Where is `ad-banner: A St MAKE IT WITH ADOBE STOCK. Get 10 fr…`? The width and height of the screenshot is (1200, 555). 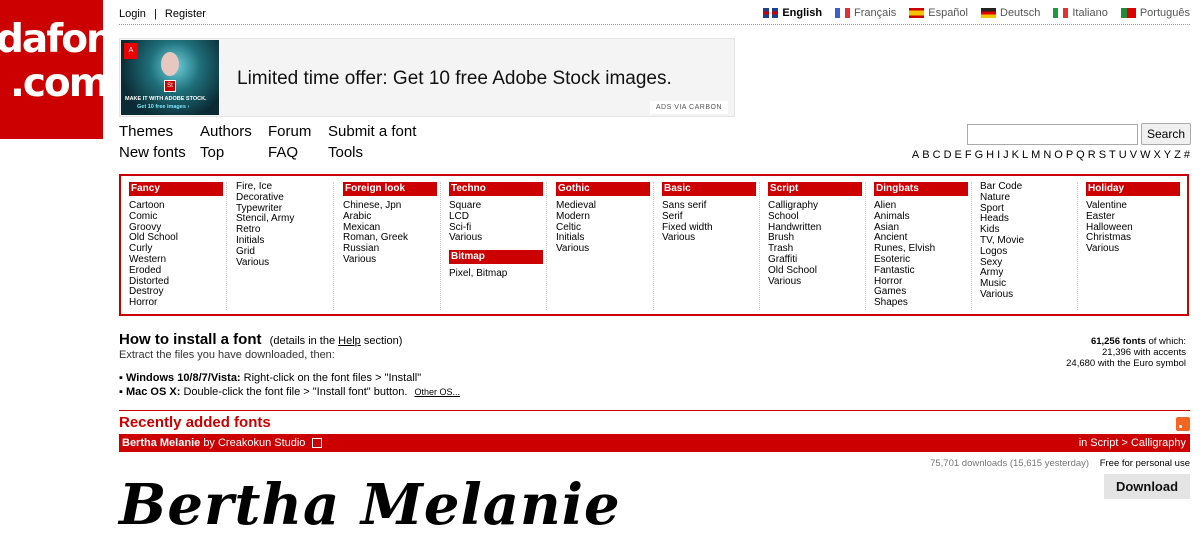 ad-banner: A St MAKE IT WITH ADOBE STOCK. Get 10 fr… is located at coordinates (427, 77).